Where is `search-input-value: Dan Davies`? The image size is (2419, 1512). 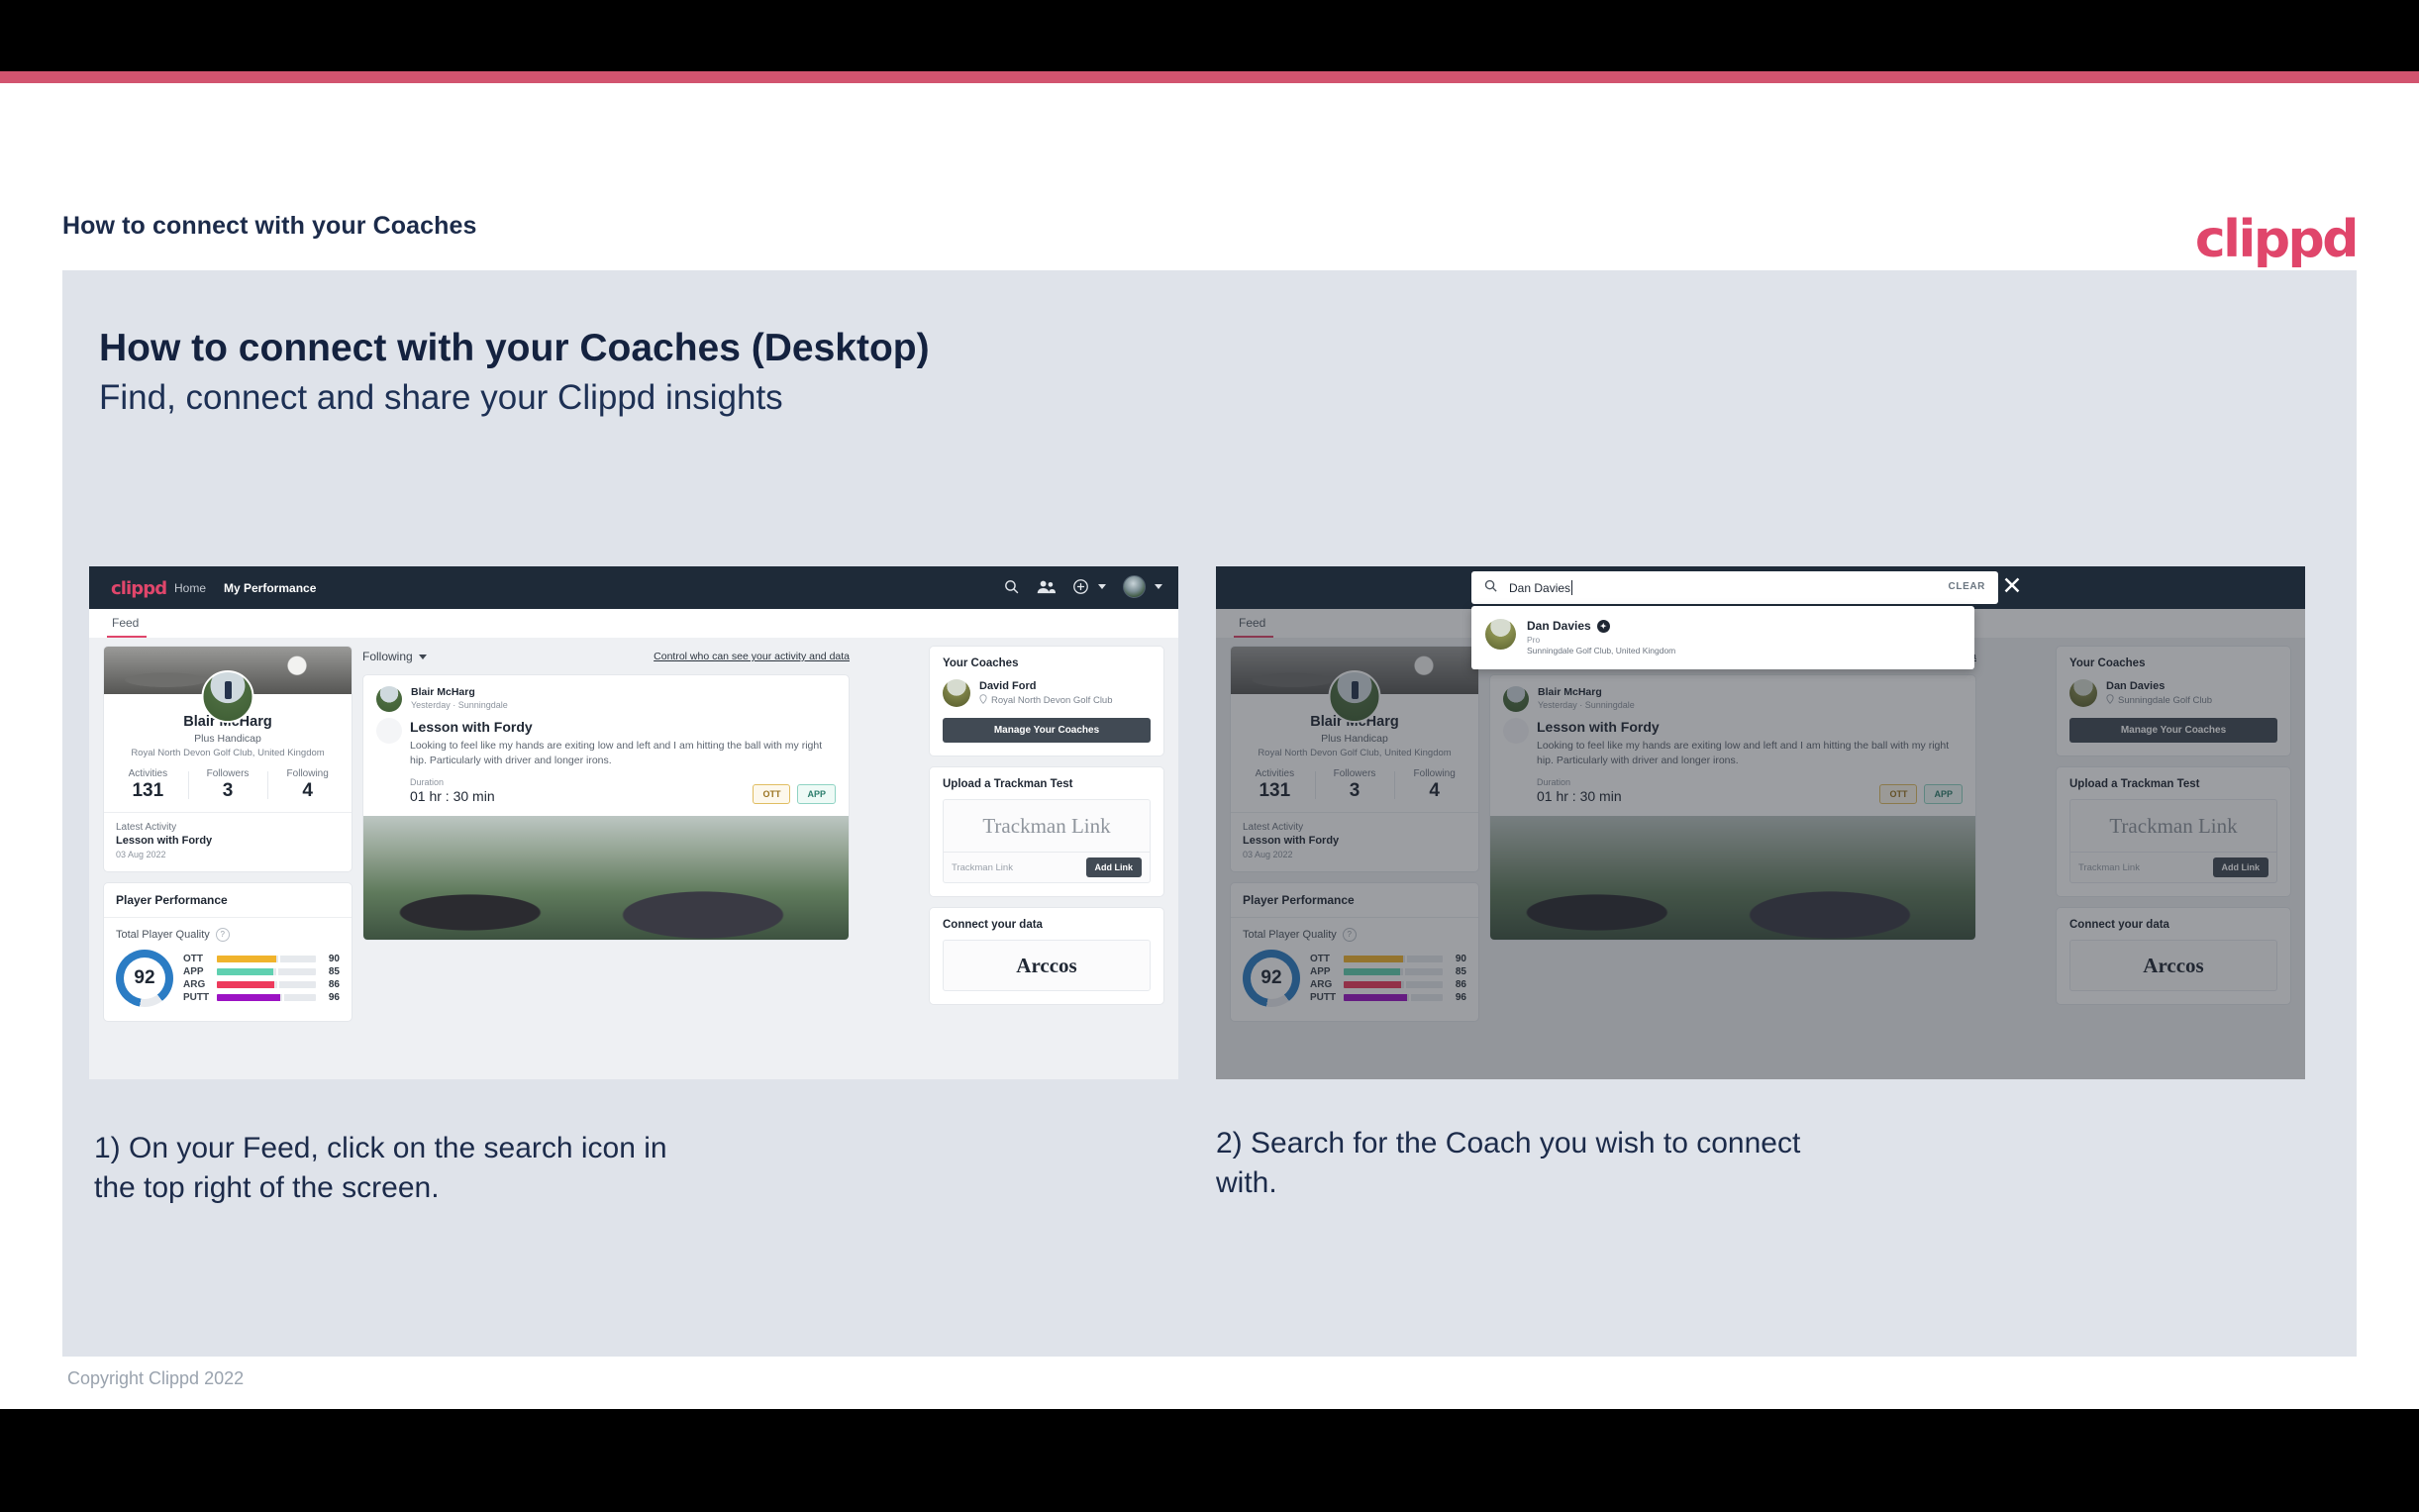
search-input-value: Dan Davies is located at coordinates (1540, 587).